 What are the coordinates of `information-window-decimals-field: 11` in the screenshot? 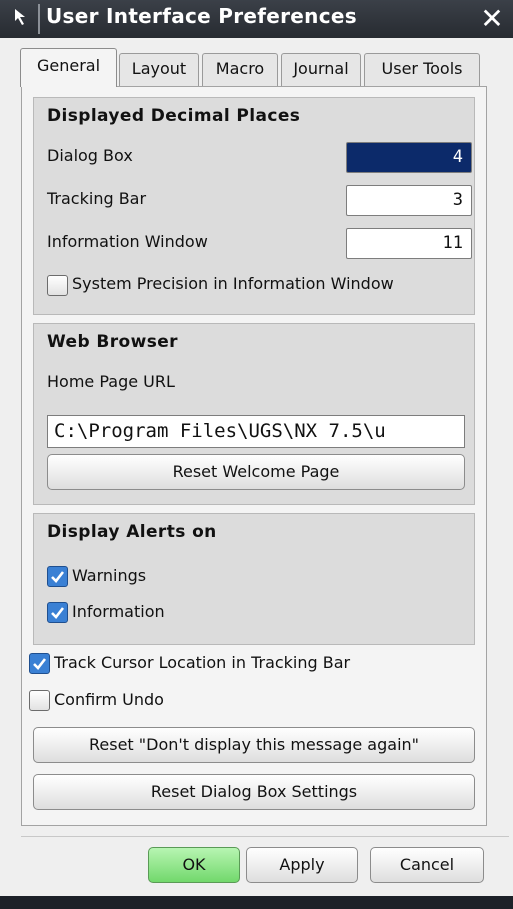 It's located at (409, 243).